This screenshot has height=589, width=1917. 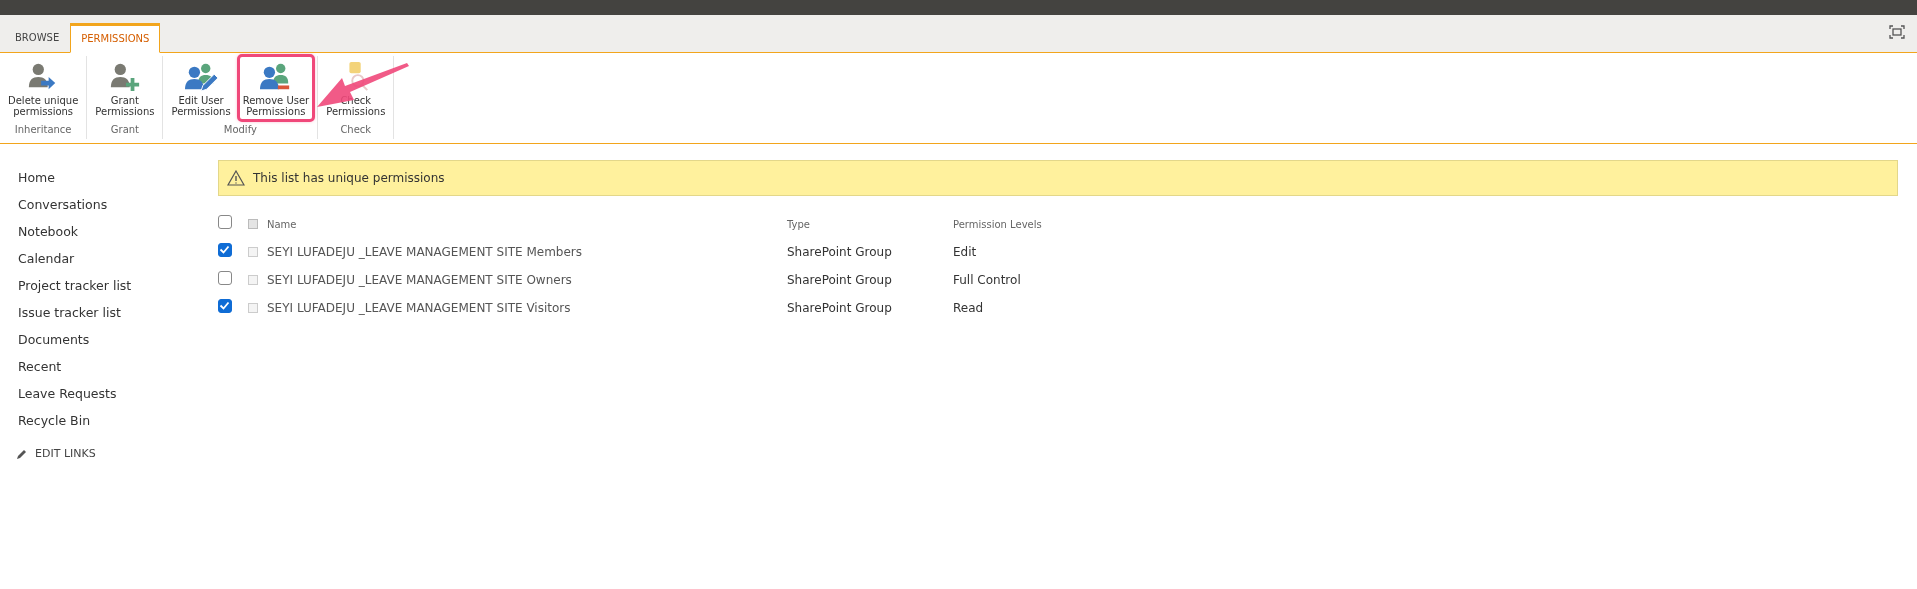 What do you see at coordinates (282, 224) in the screenshot?
I see `column-header: Name` at bounding box center [282, 224].